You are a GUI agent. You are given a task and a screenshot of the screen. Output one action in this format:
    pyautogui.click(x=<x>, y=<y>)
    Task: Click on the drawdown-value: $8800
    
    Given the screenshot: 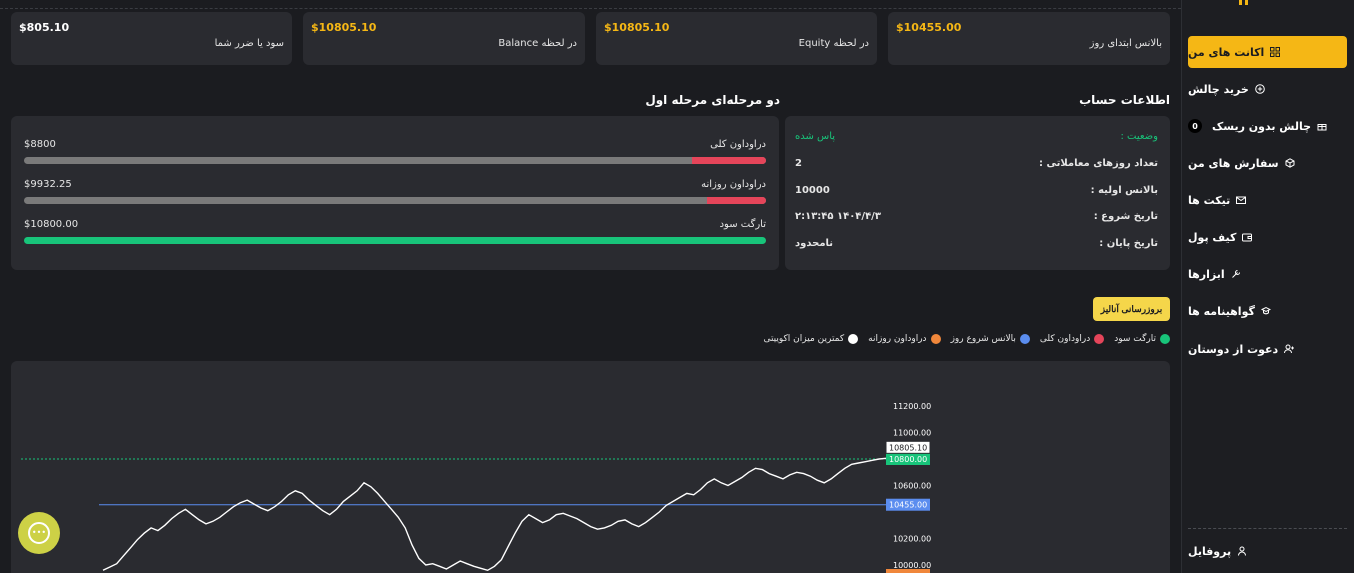 What is the action you would take?
    pyautogui.click(x=40, y=144)
    